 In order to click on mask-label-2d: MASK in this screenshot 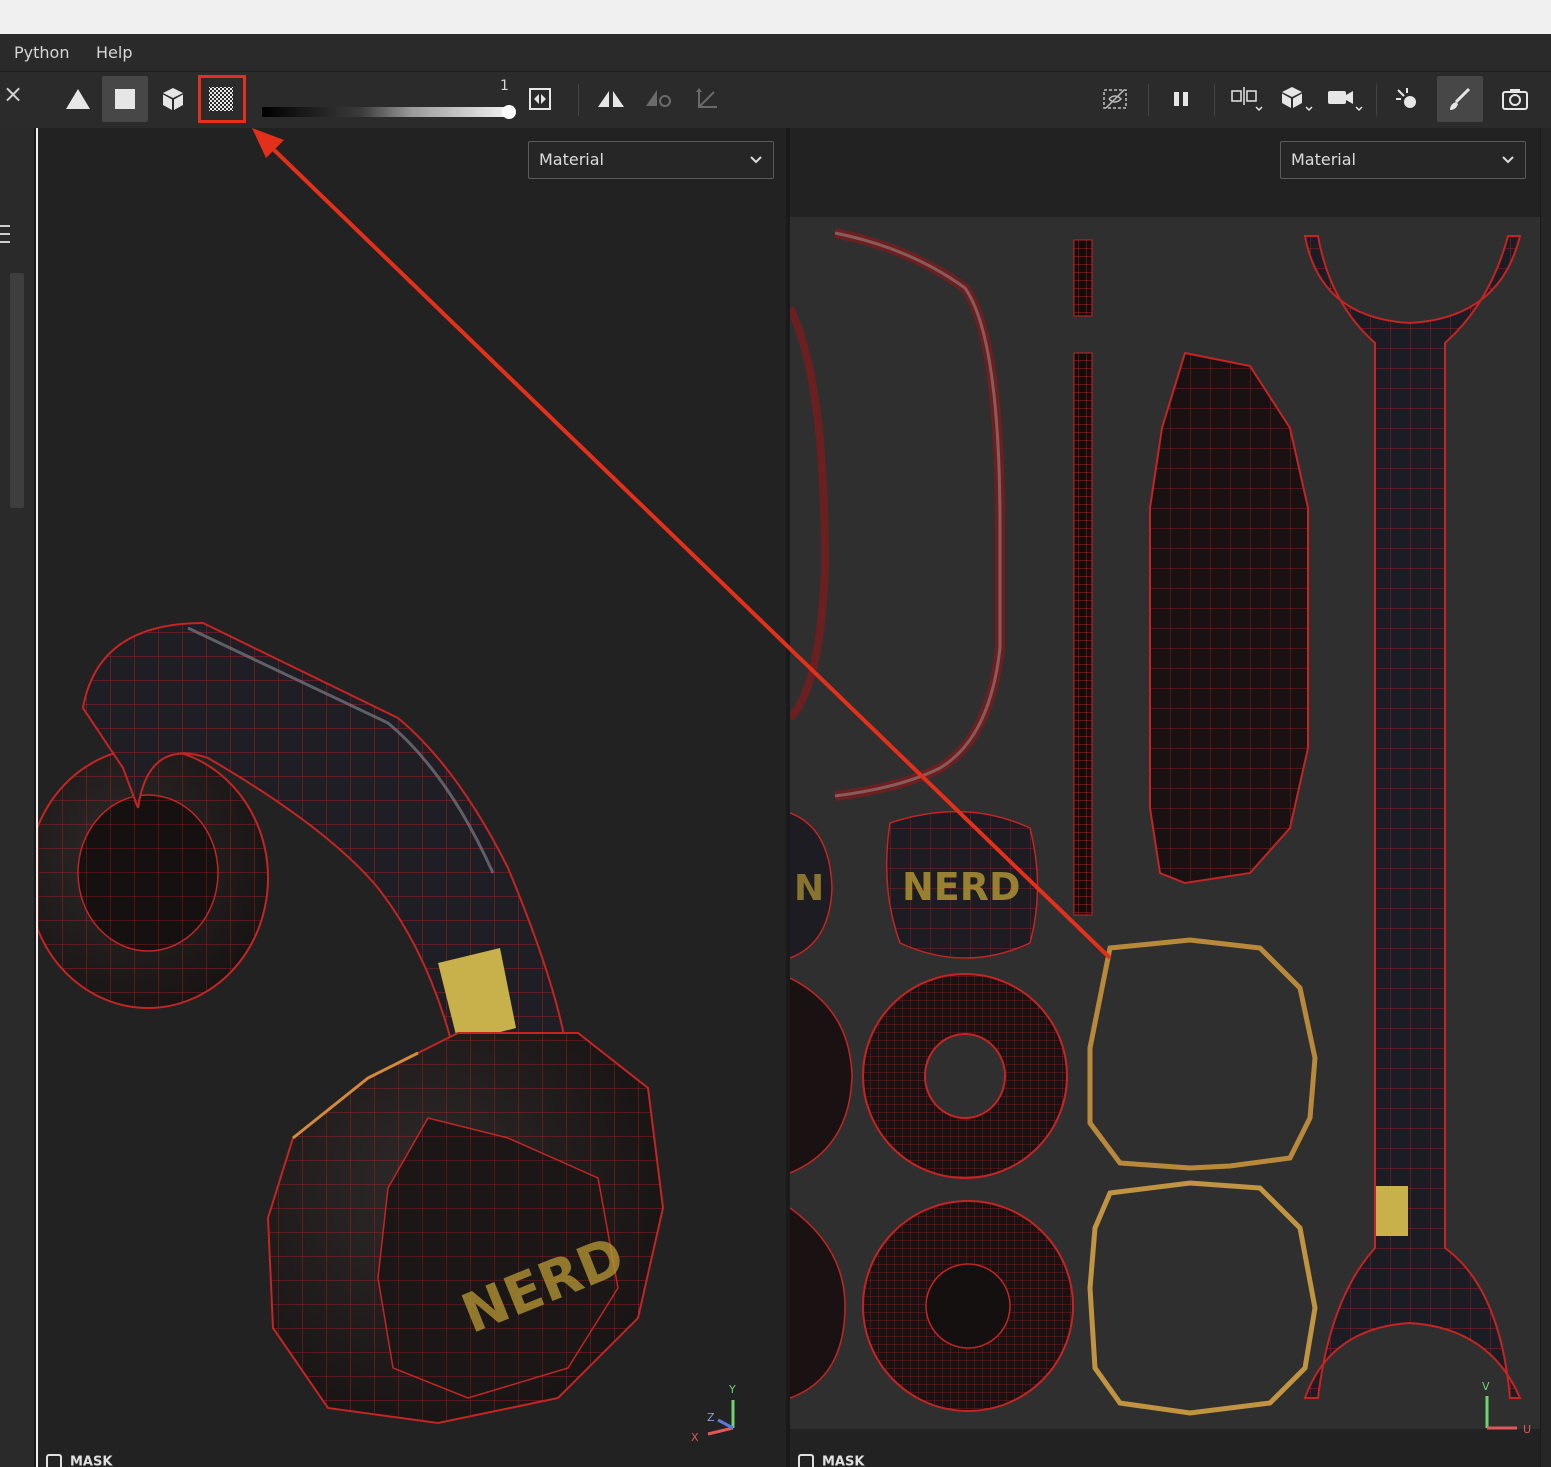, I will do `click(843, 1460)`.